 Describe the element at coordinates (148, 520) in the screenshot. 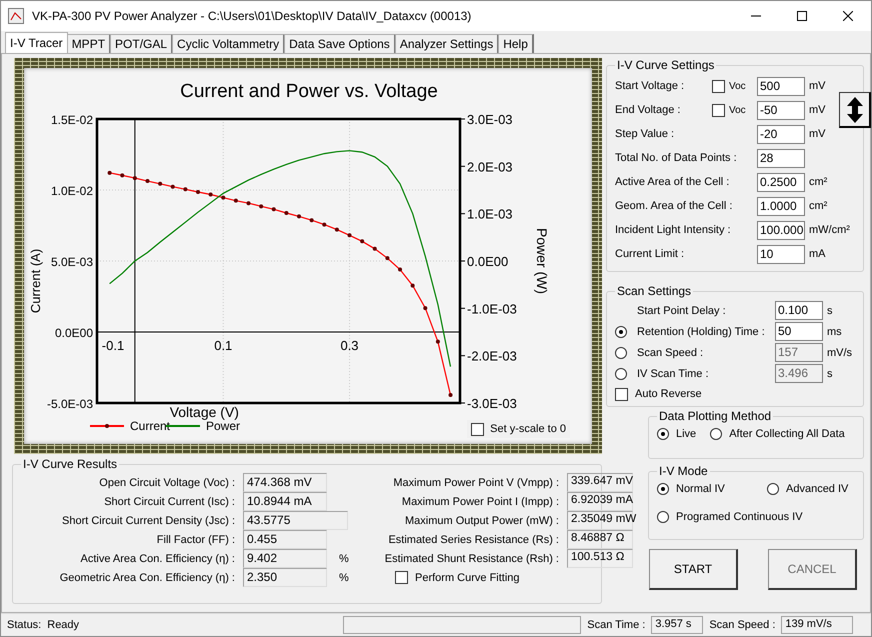

I see `result-label: Short Circuit Current Density (Jsc) :` at that location.